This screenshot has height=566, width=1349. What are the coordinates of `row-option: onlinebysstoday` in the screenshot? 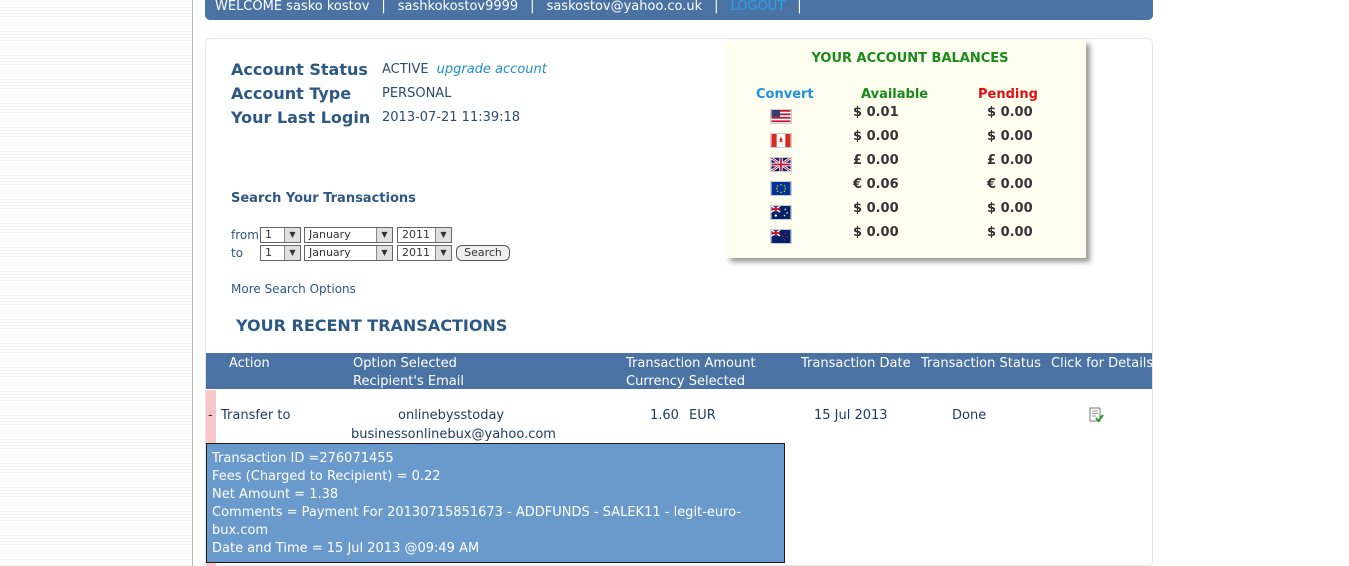 It's located at (451, 415).